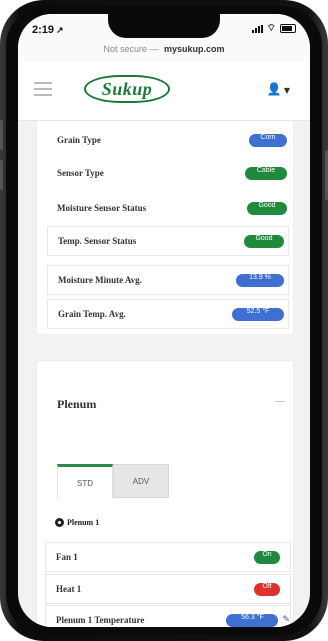 Image resolution: width=328 pixels, height=641 pixels. I want to click on url-domain: mysukup.com, so click(194, 49).